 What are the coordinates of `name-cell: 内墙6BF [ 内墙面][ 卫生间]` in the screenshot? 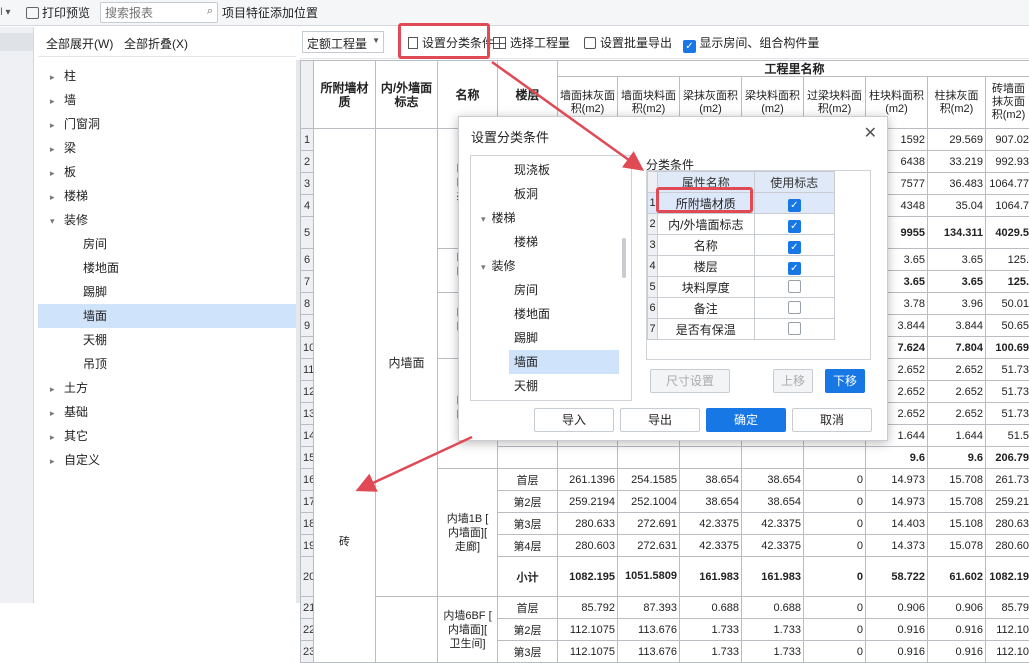 It's located at (468, 630).